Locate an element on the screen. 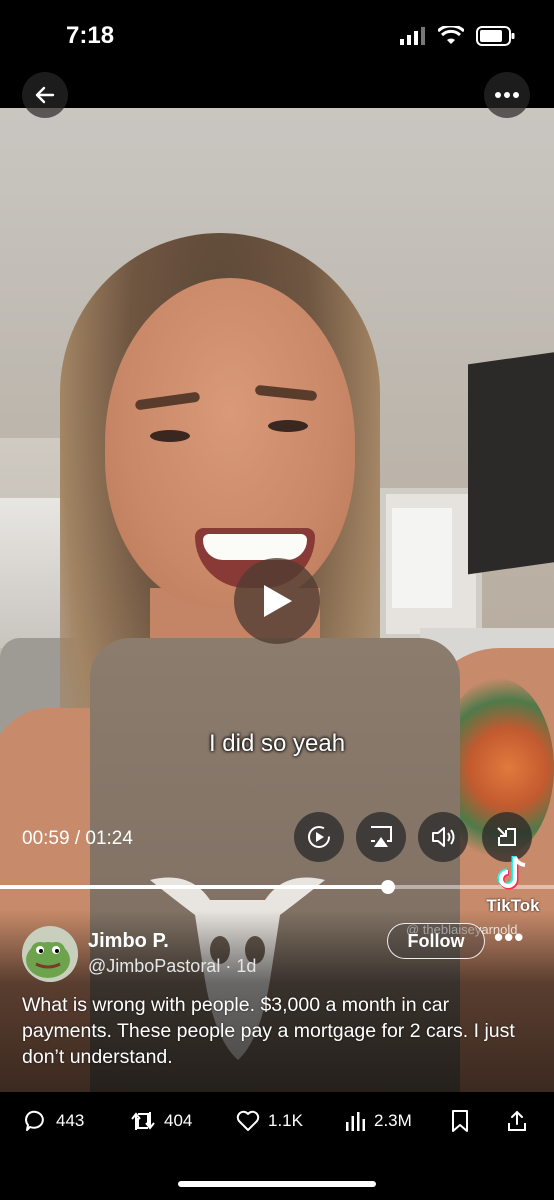  person-eye-left is located at coordinates (170, 436).